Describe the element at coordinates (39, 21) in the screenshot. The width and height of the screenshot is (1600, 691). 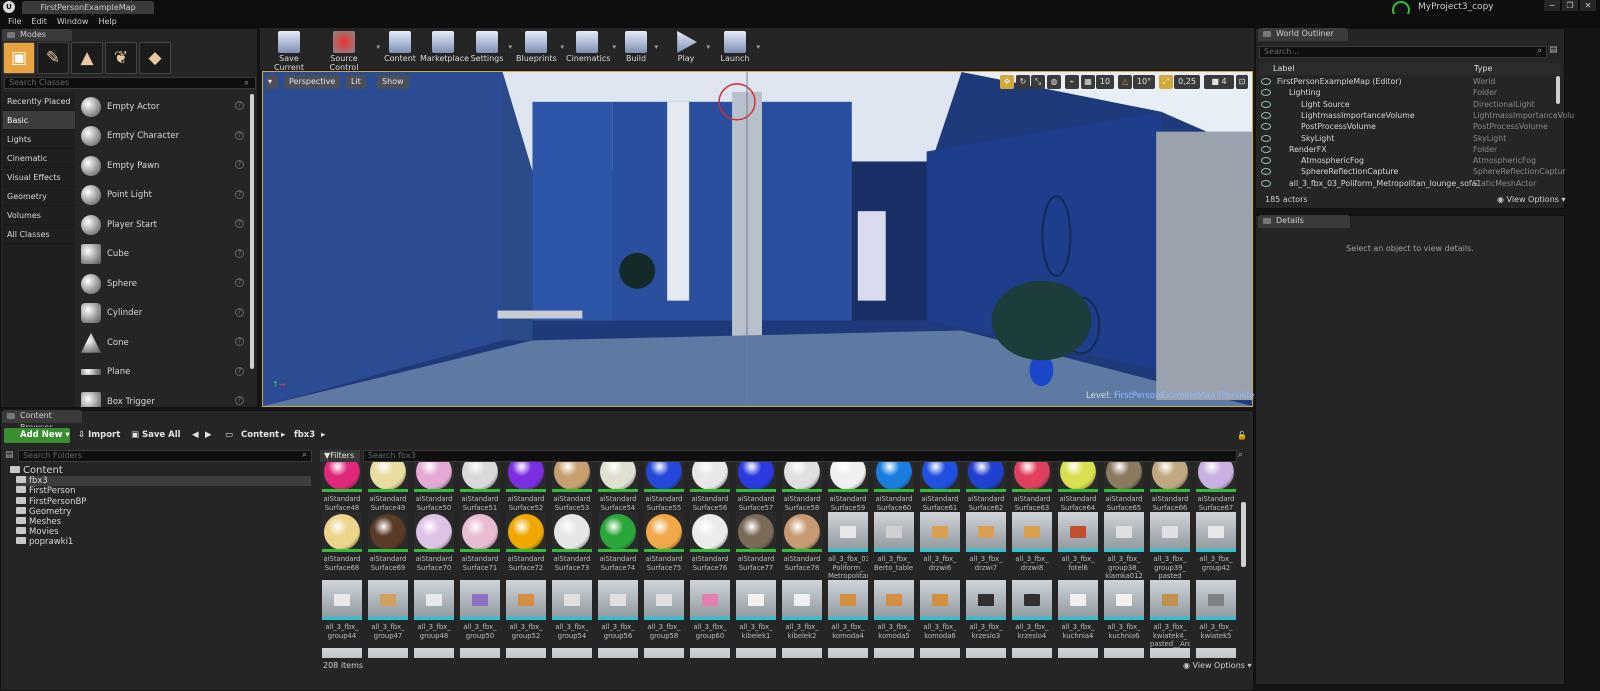
I see `menu-edit: Edit` at that location.